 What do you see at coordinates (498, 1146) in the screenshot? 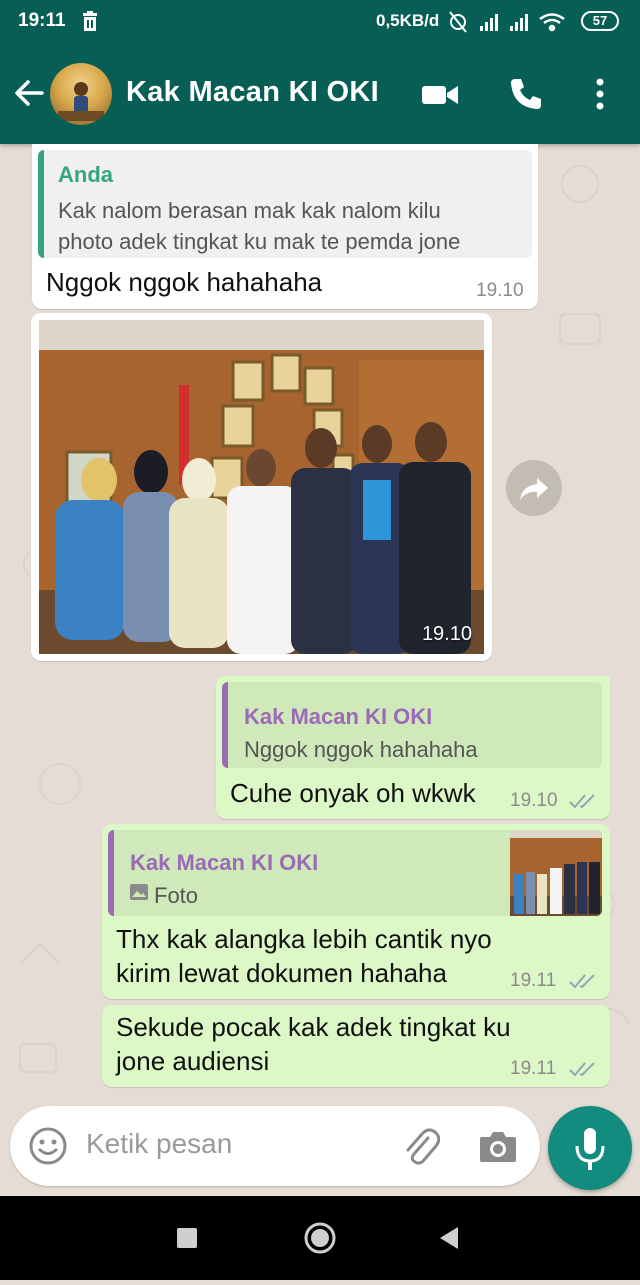
I see `camera-icon` at bounding box center [498, 1146].